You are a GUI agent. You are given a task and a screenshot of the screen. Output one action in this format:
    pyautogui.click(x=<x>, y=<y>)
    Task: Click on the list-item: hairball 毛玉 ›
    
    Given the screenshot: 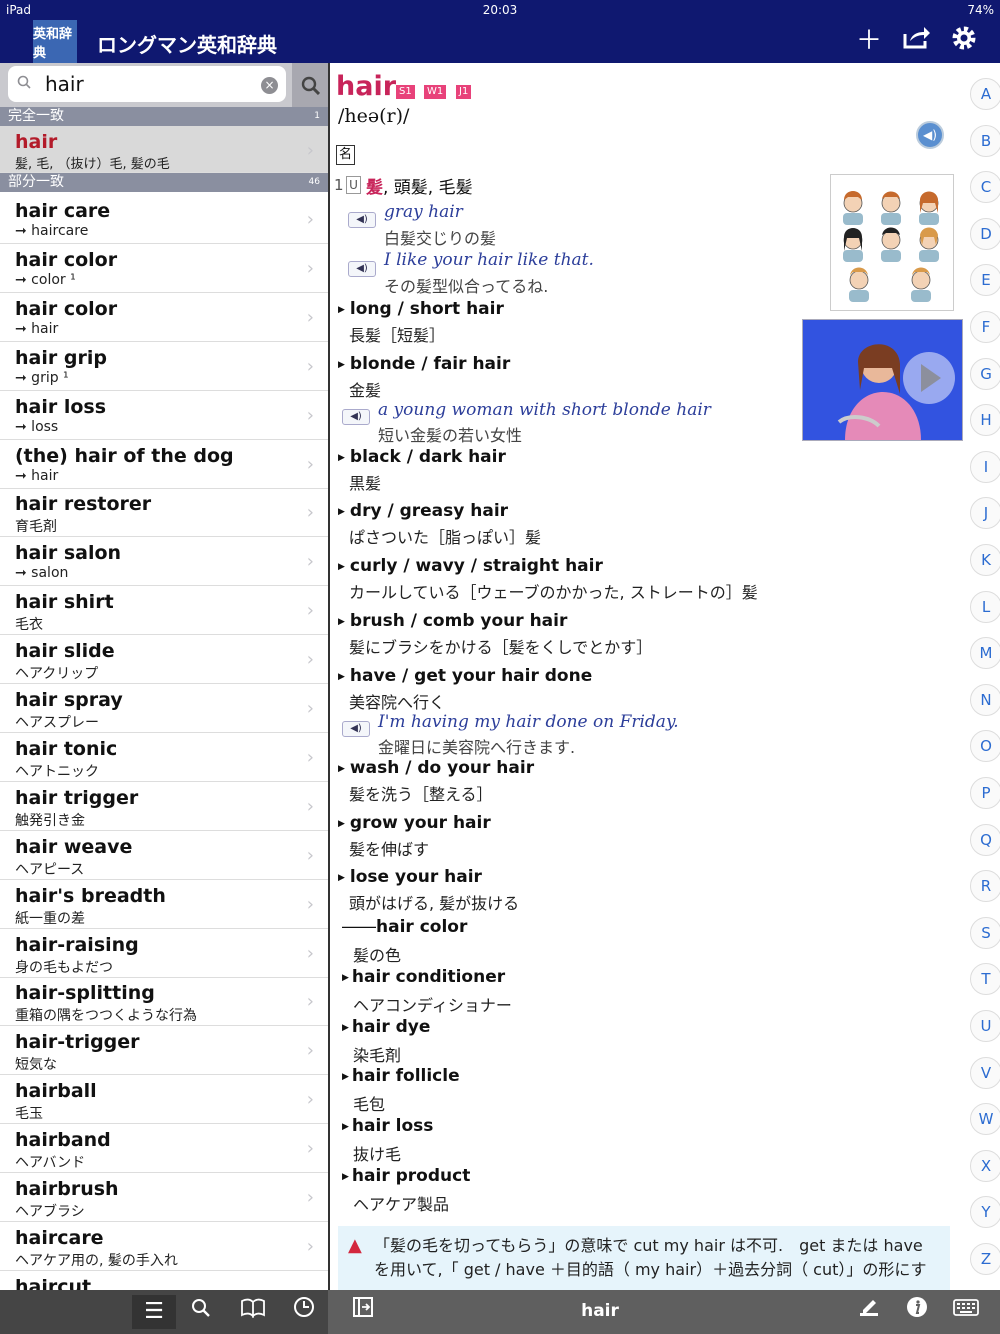 What is the action you would take?
    pyautogui.click(x=164, y=1100)
    